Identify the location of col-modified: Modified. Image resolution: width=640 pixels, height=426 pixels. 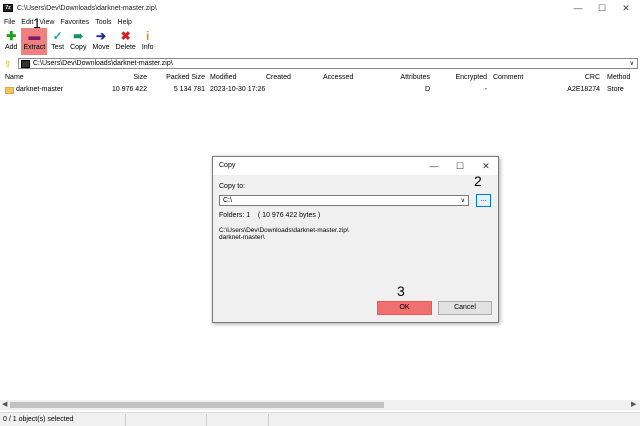
(223, 77).